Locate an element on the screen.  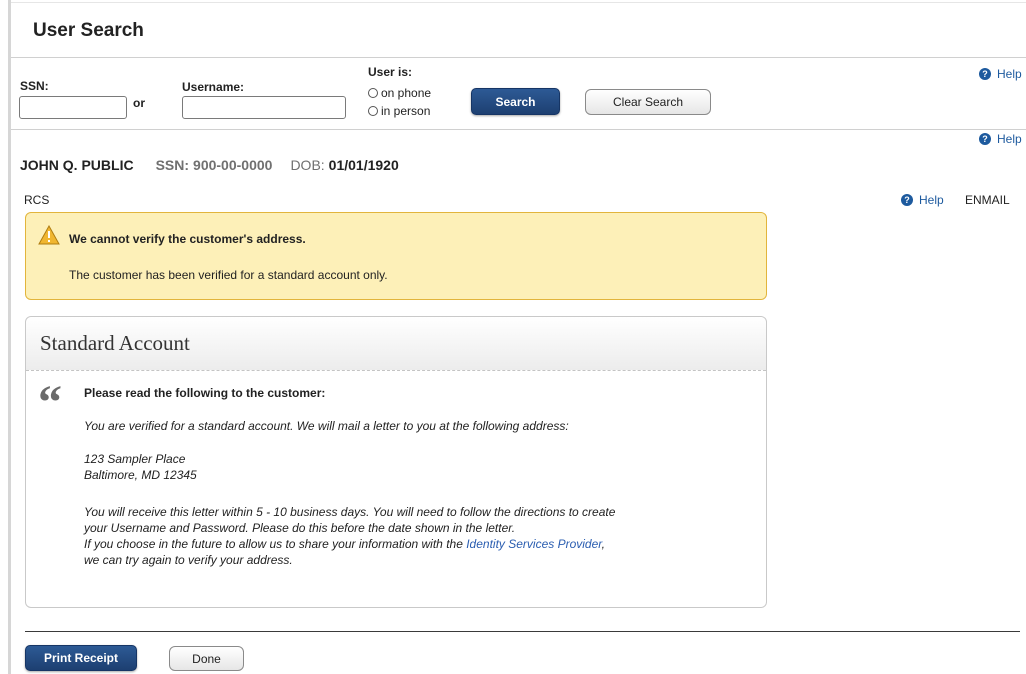
search-help-link: ? Help is located at coordinates (1000, 74).